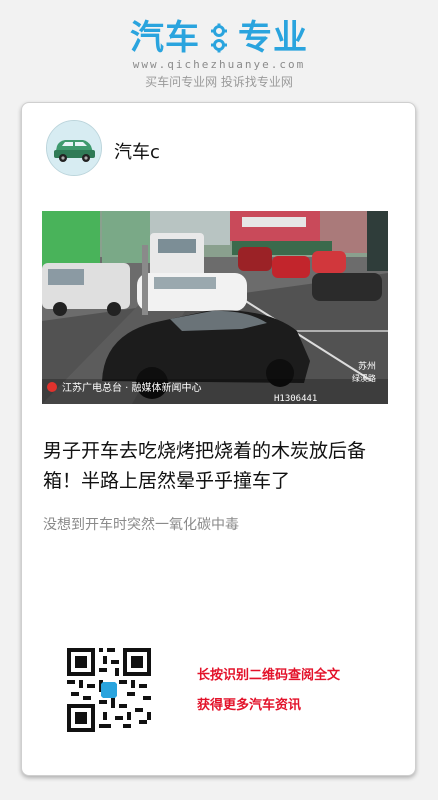 Image resolution: width=438 pixels, height=800 pixels. What do you see at coordinates (364, 378) in the screenshot?
I see `thumbnail-label-right: 绿溪路` at bounding box center [364, 378].